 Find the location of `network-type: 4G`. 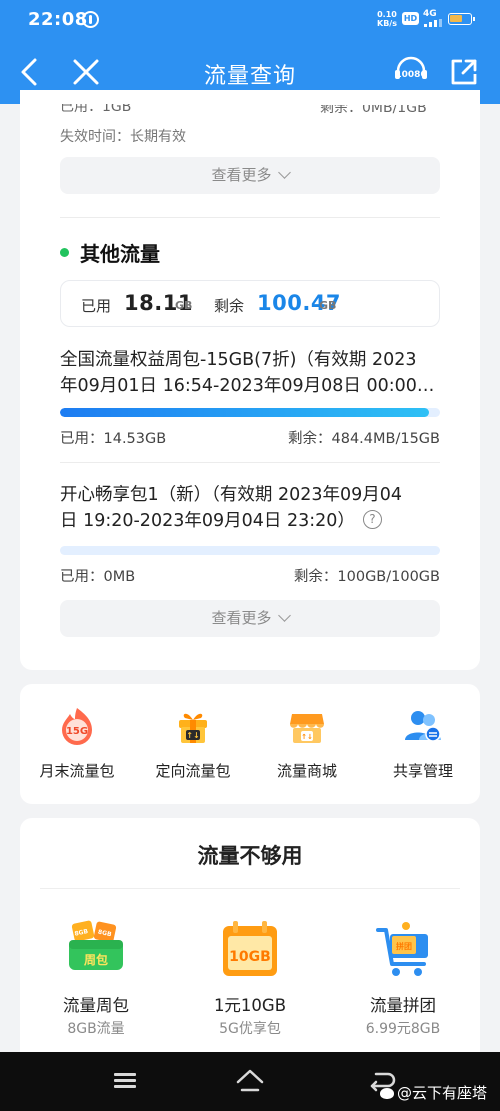

network-type: 4G is located at coordinates (430, 14).